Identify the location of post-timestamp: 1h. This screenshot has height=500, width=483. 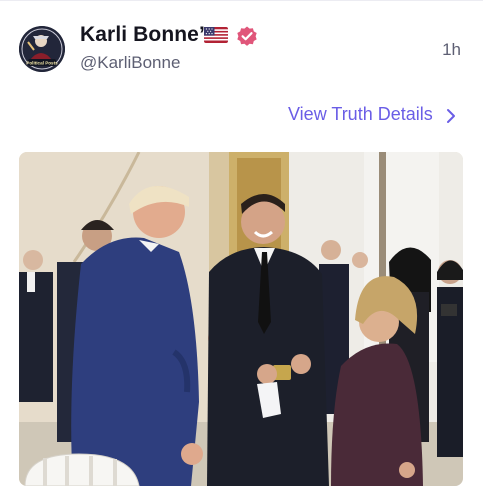
(451, 49).